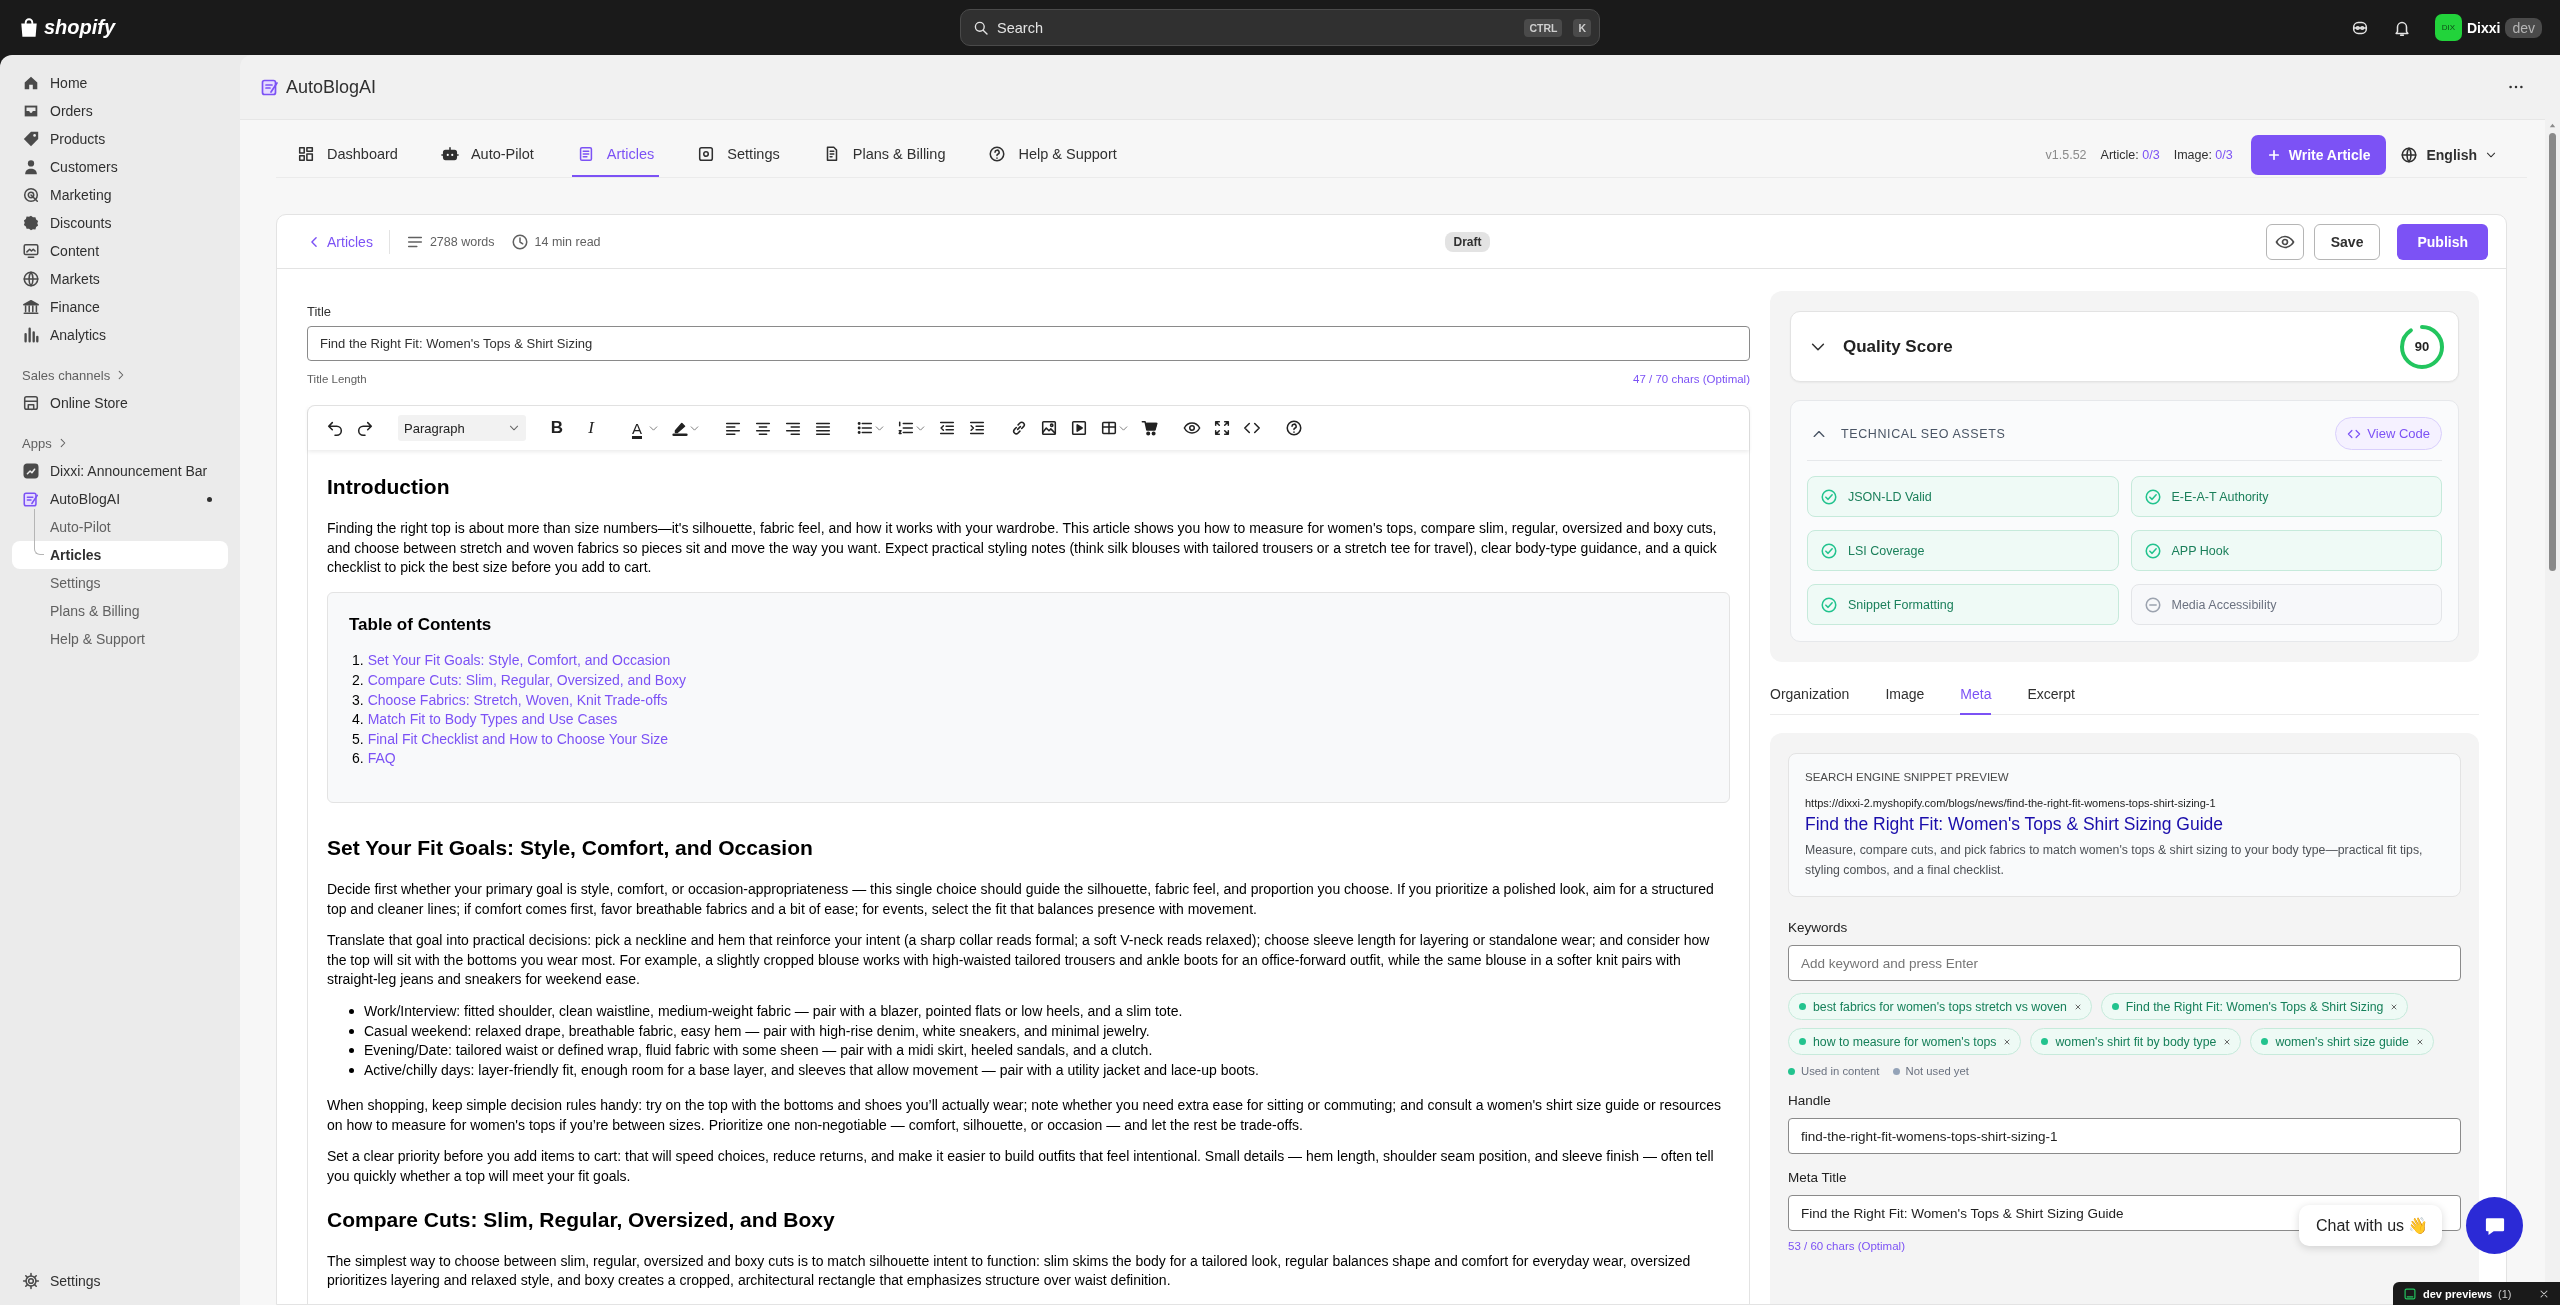 The height and width of the screenshot is (1305, 2560). I want to click on paragraph: Translate that goal into practical decisions: pick a neckline and hem that reinforce your intent (a sharp collar reads formal; a soft V-neck reads relaxed); choose sleeve length for layering or standalone wear; and consider how the top will sit with the bottoms you wear most. For example, a slightly cropped blouse works with high-waisted tailored trousers and ankle boots for an office-forward outfit, while the same blouse in a softer knit pairs with straight-leg jeans and sneakers for weekend ease., so click(1019, 960).